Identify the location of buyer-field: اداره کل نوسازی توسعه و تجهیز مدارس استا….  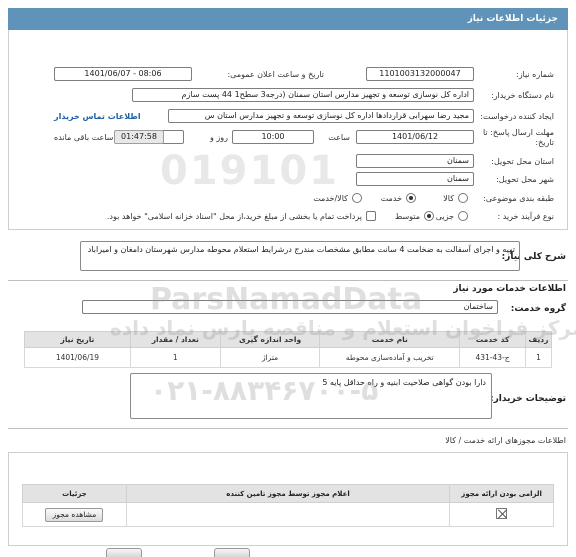
(303, 95).